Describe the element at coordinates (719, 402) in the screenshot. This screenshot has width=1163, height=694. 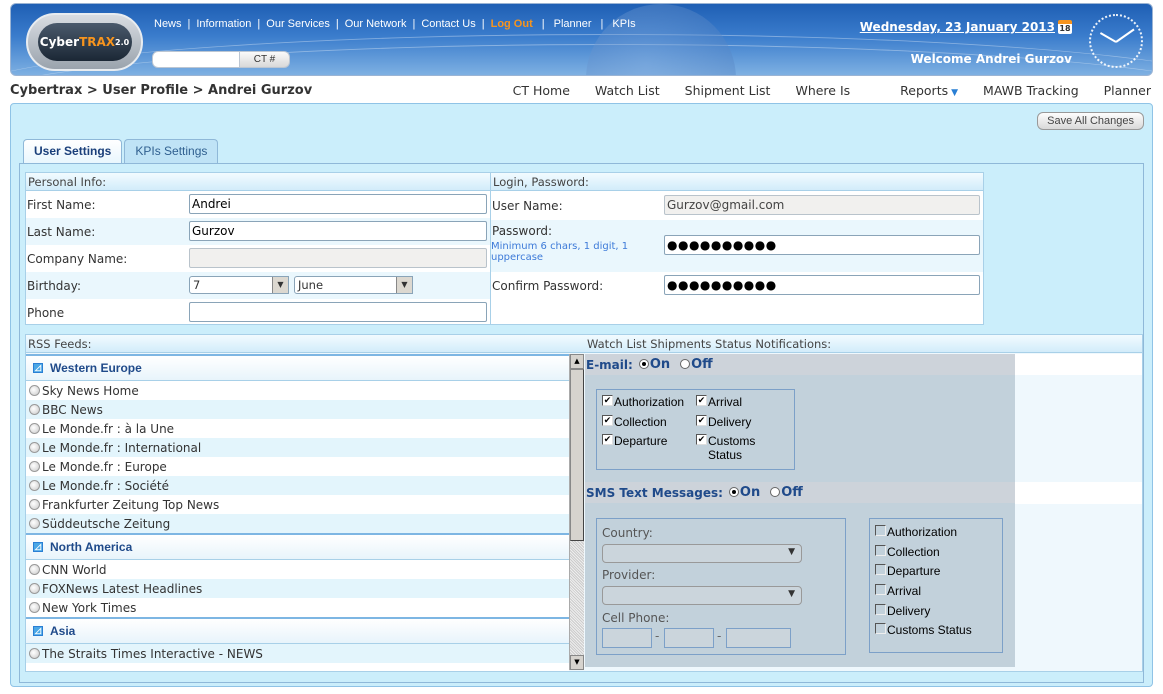
I see `email-option-arrival: ✔ Arrival` at that location.